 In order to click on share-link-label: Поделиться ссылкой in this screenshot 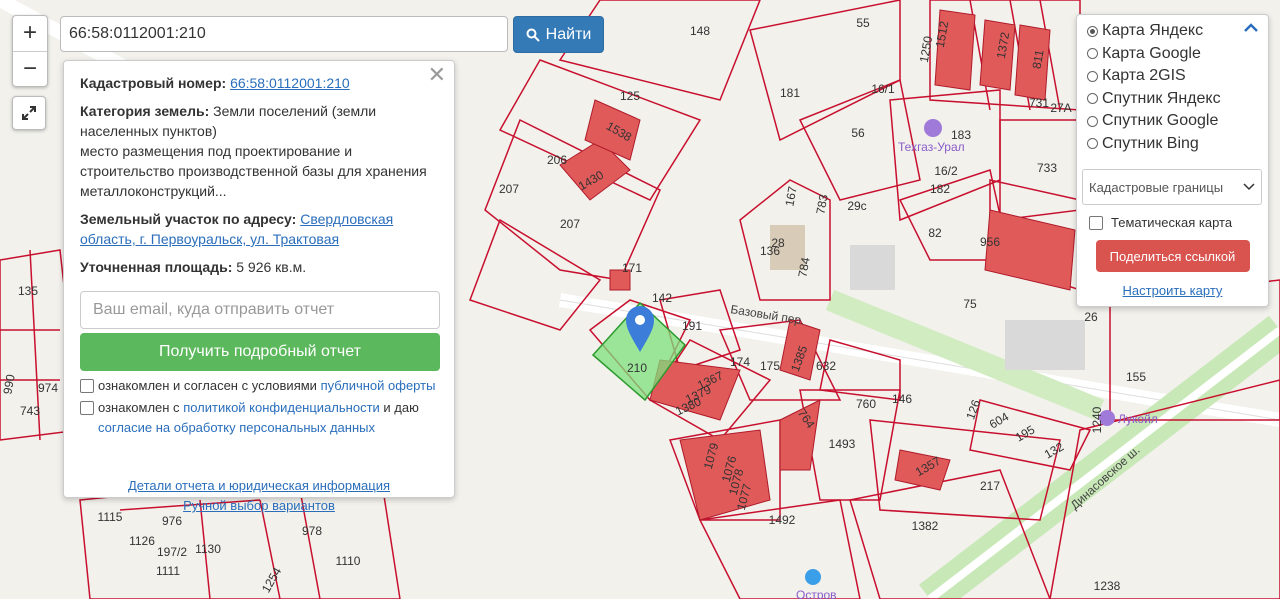, I will do `click(1172, 256)`.